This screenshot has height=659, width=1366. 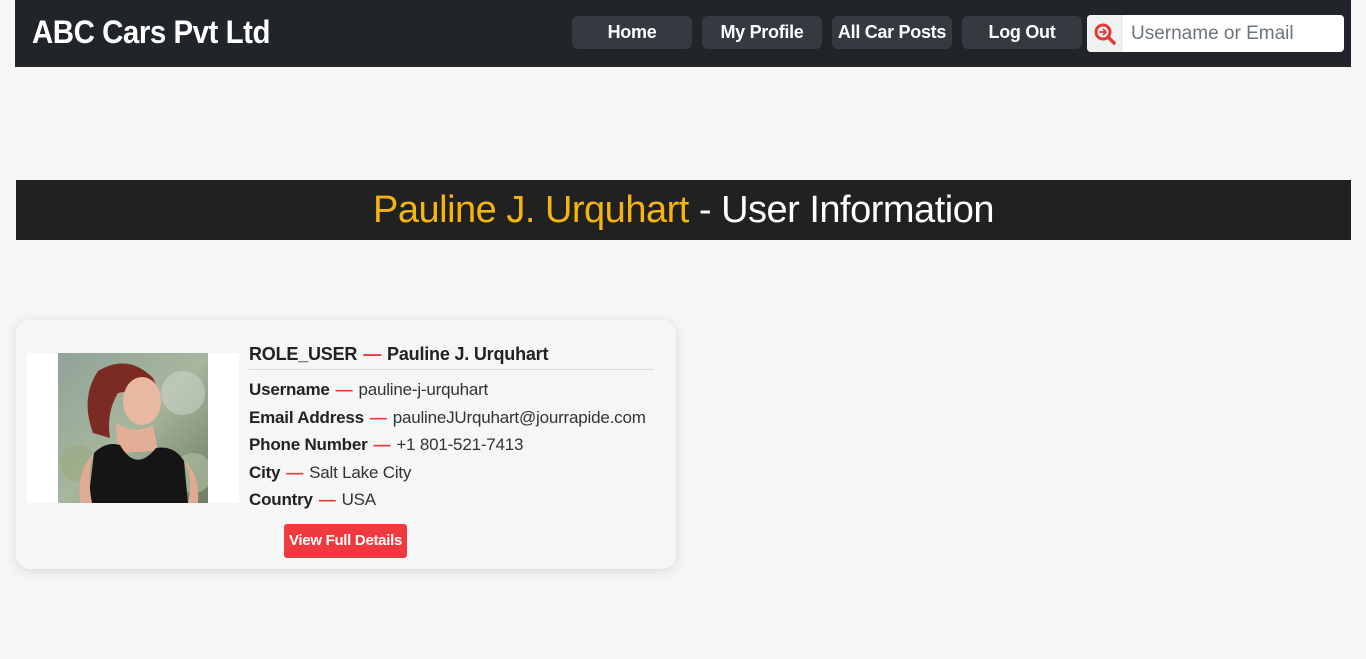 What do you see at coordinates (423, 389) in the screenshot?
I see `detail-value: pauline-j-urquhart` at bounding box center [423, 389].